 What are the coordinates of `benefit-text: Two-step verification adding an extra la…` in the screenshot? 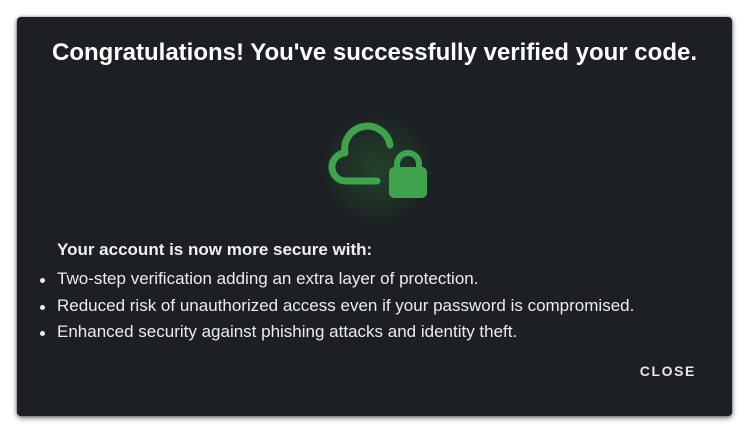 It's located at (268, 278).